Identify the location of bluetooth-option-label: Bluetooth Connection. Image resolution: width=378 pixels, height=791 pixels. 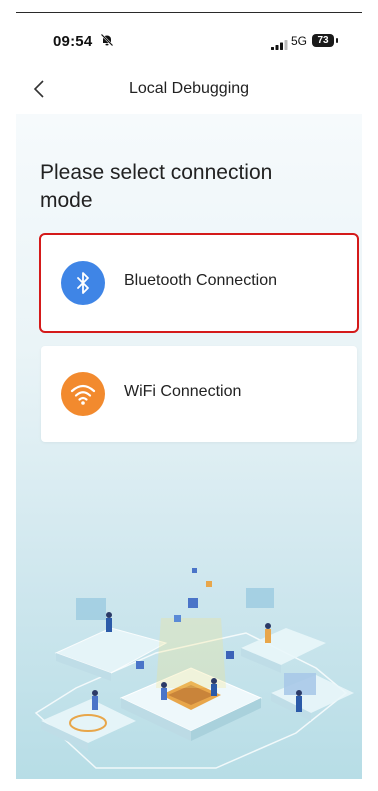
(200, 280).